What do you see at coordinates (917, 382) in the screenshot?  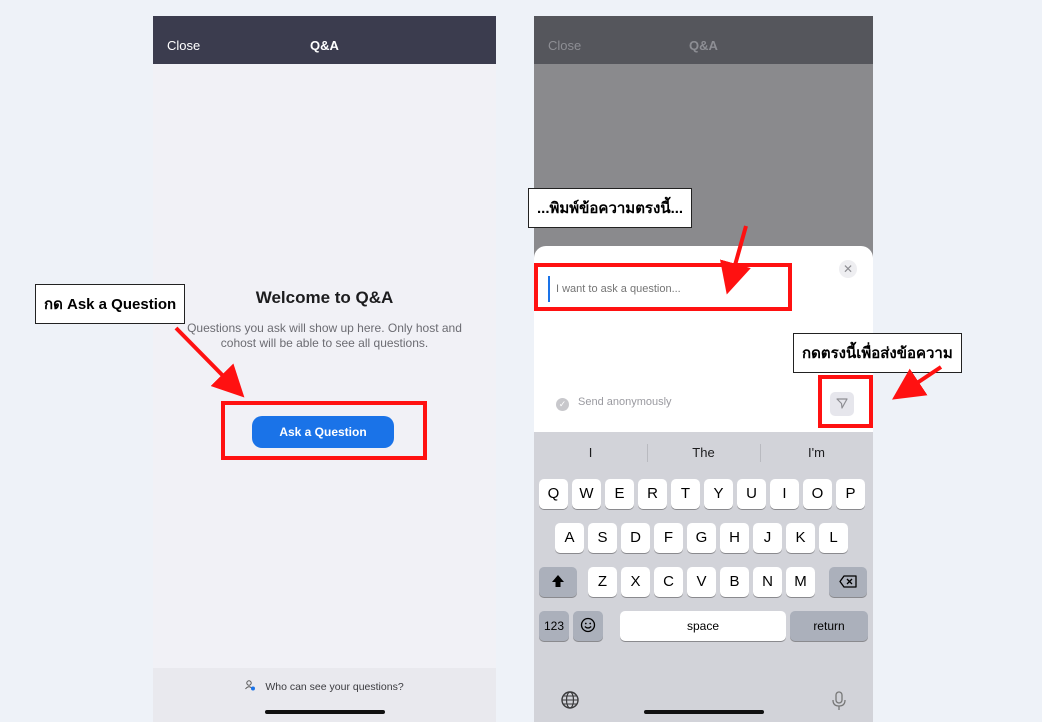 I see `arrow-to-send-button` at bounding box center [917, 382].